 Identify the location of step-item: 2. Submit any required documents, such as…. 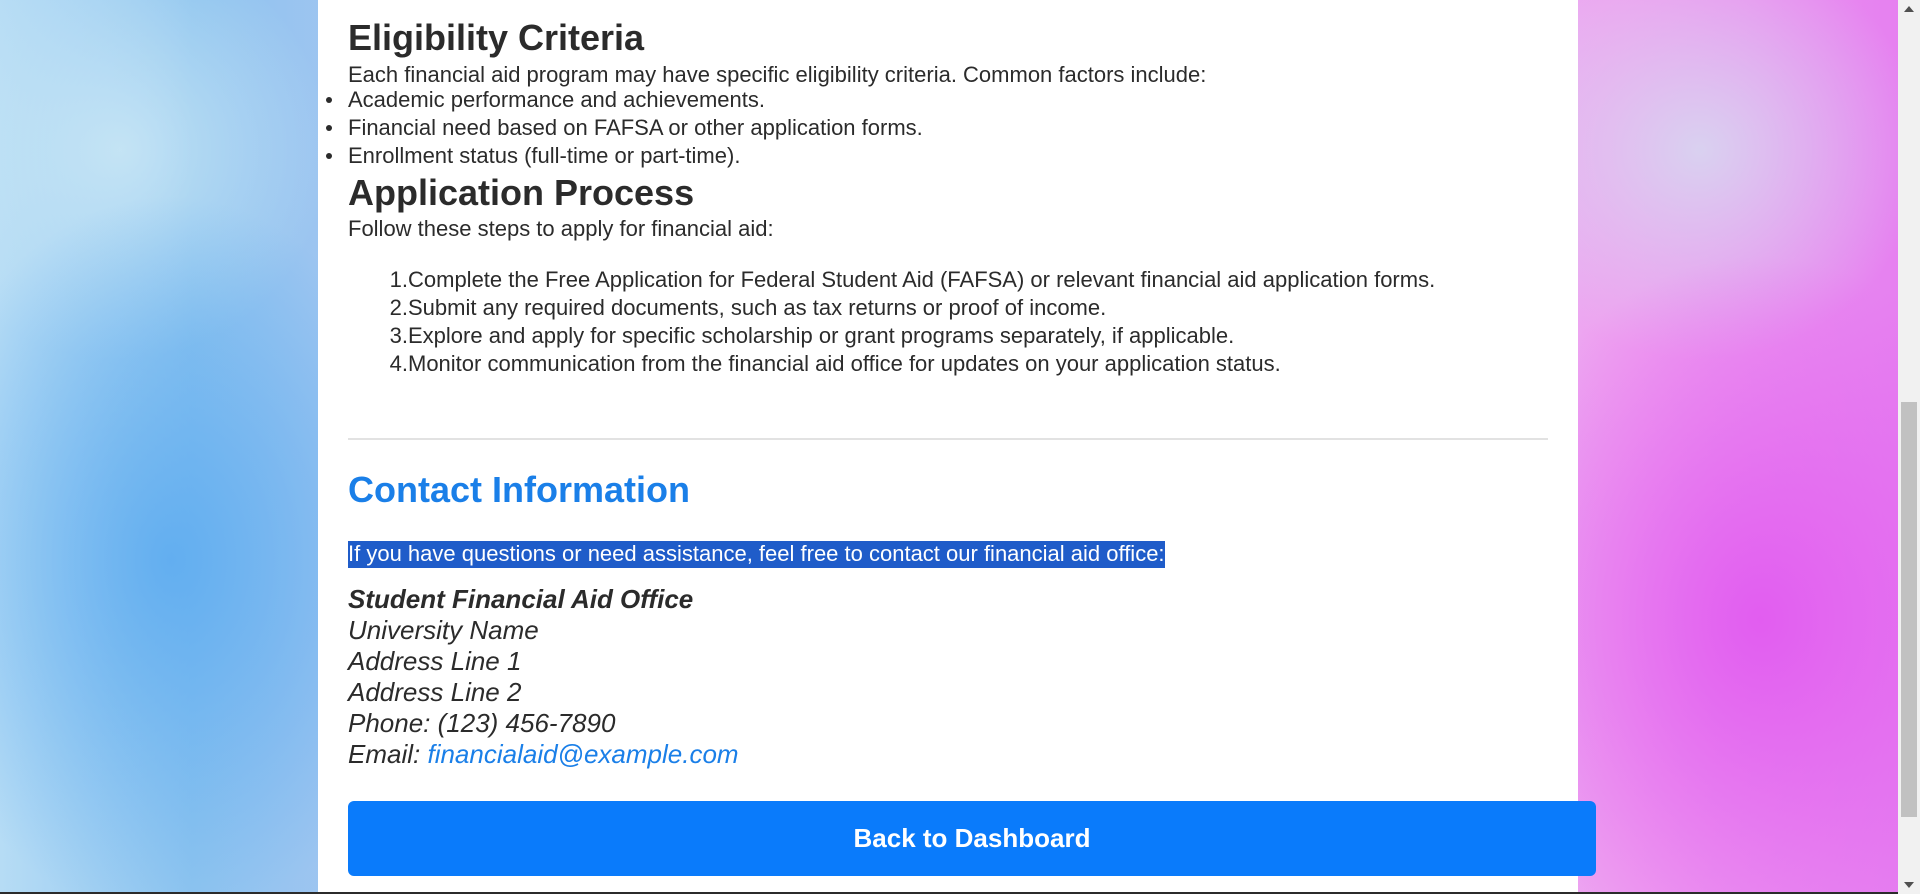
(891, 308).